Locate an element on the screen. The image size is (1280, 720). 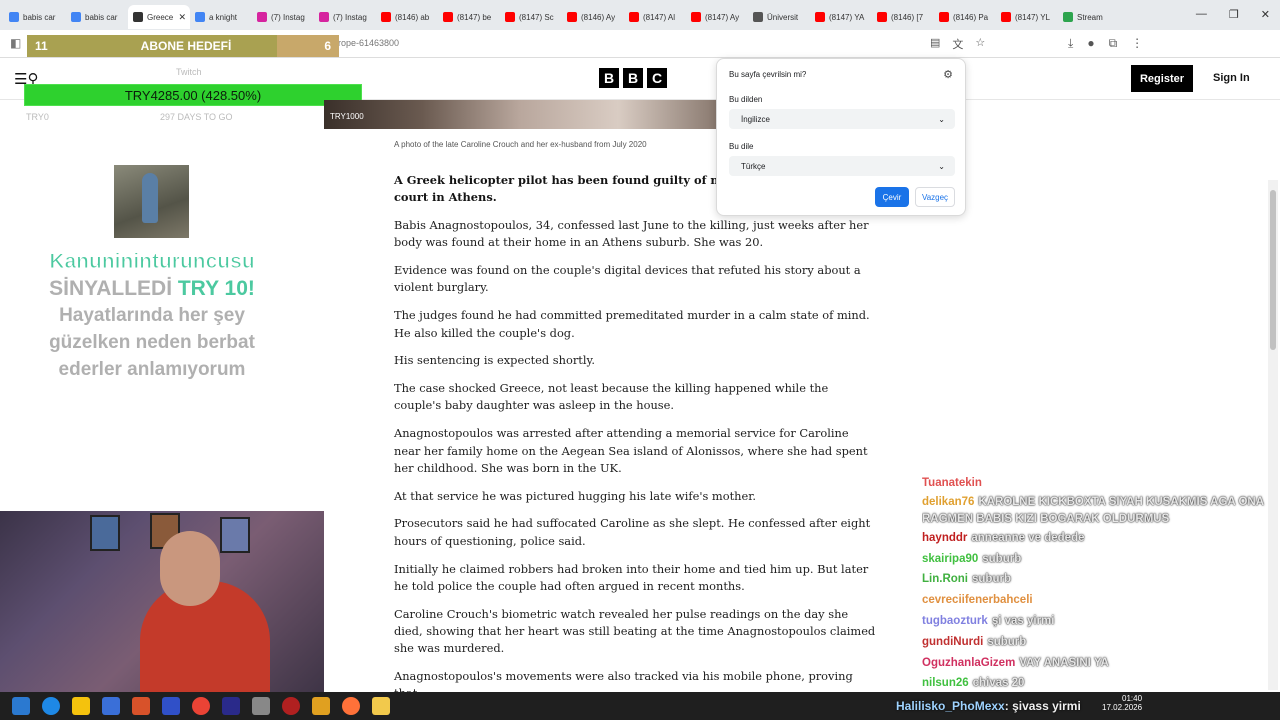
windows-taskbar is located at coordinates (640, 706).